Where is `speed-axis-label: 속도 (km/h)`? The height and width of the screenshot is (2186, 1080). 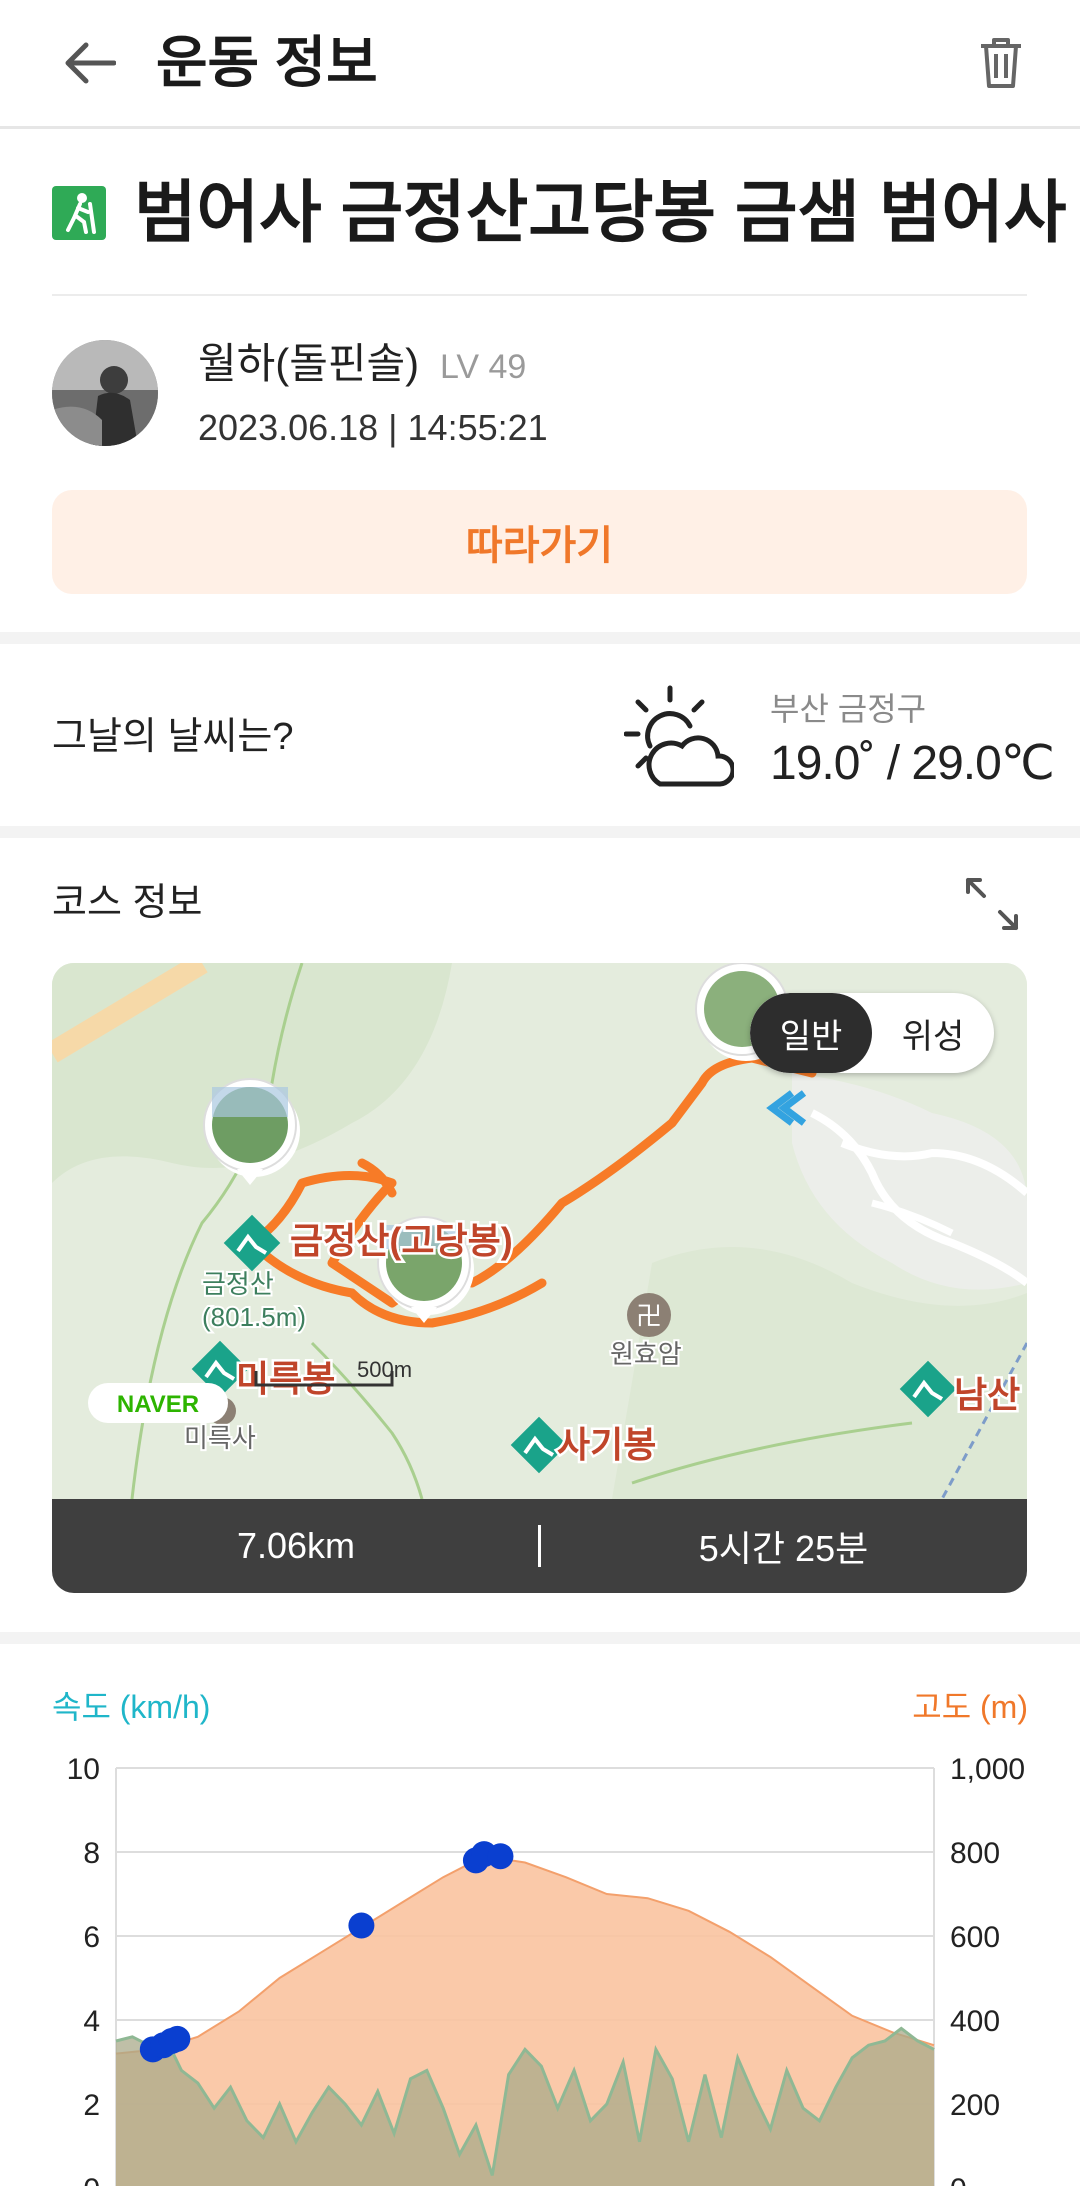 speed-axis-label: 속도 (km/h) is located at coordinates (131, 1707).